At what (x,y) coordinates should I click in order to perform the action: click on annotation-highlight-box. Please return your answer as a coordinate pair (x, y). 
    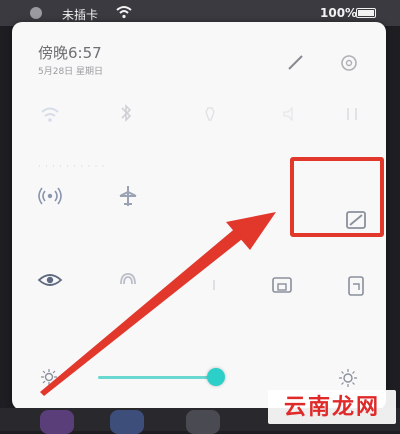
    Looking at the image, I should click on (337, 197).